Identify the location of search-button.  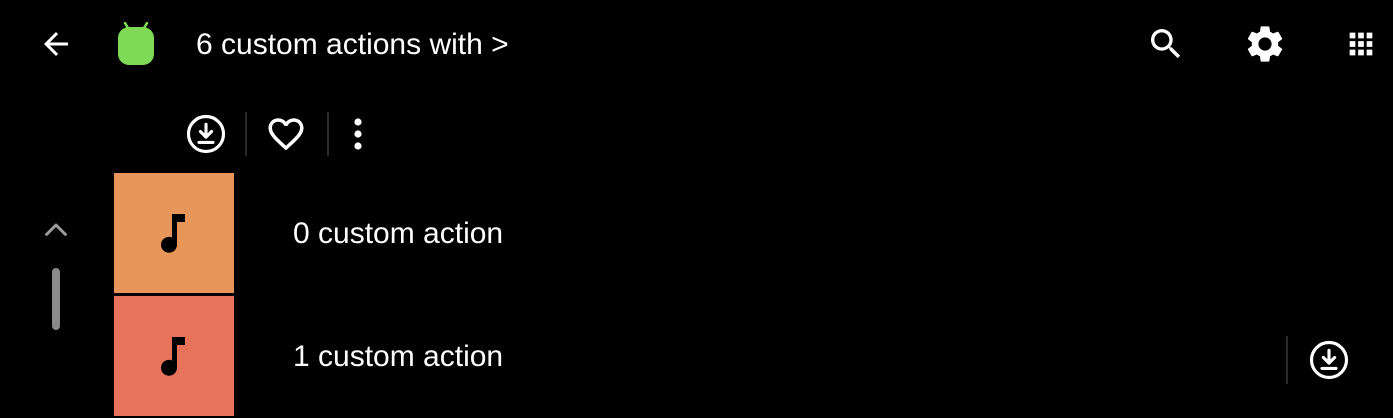
(1166, 44).